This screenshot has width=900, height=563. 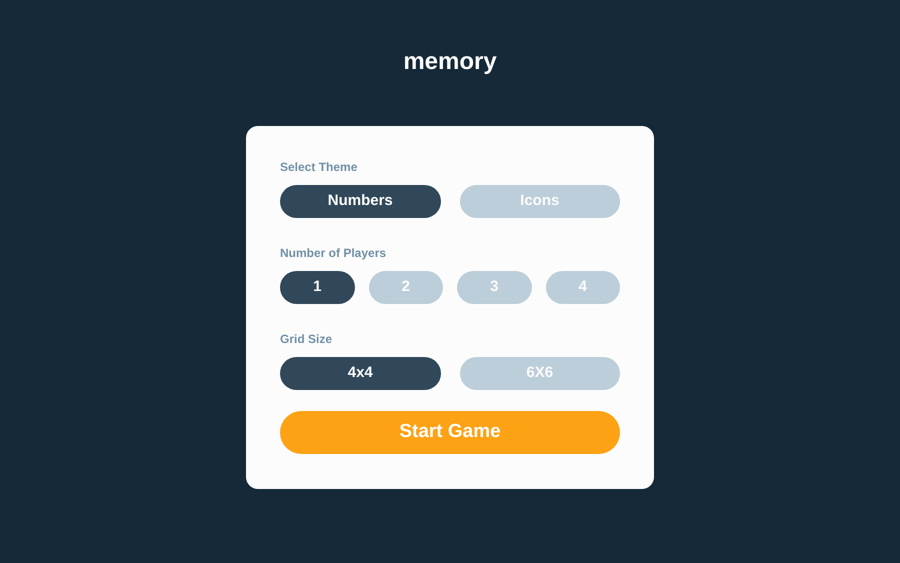 I want to click on section-label: Grid Size, so click(x=307, y=339).